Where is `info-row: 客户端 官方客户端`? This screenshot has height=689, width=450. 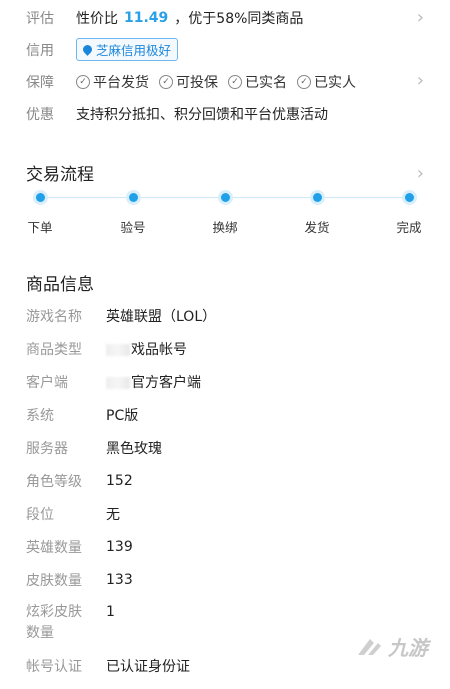
info-row: 客户端 官方客户端 is located at coordinates (225, 382).